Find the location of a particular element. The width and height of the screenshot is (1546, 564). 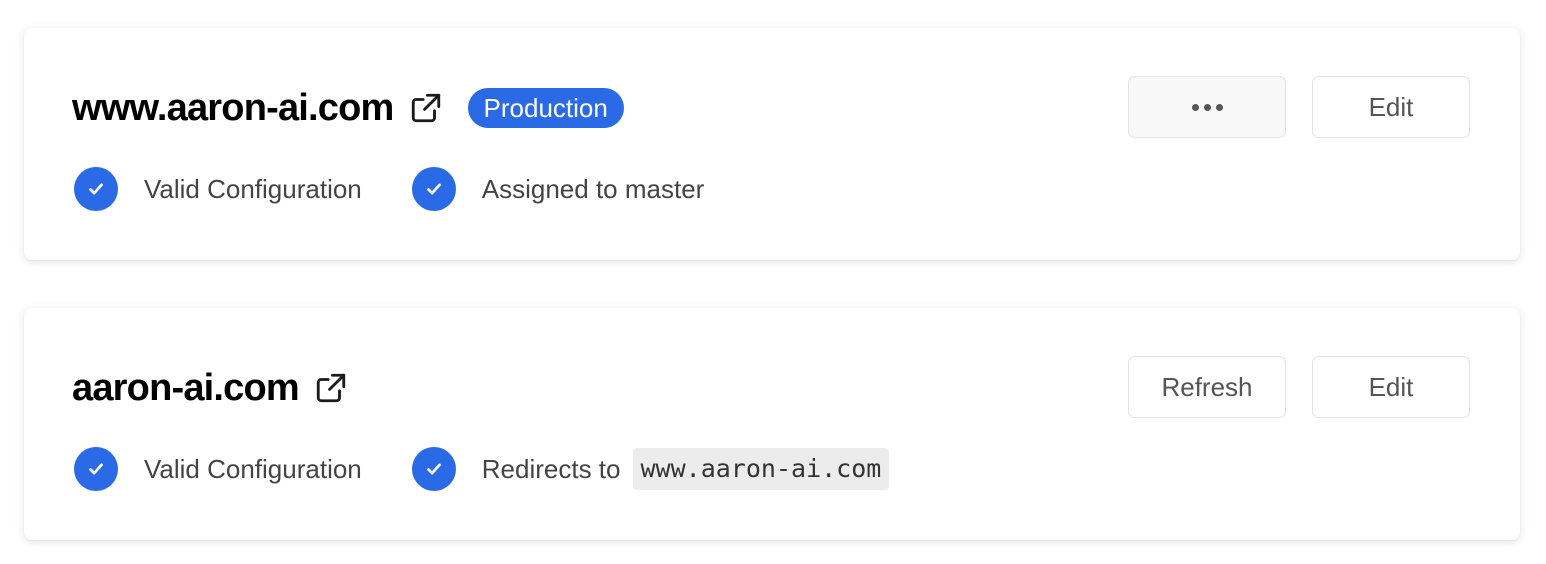

redirect-target-code: www.aaron-ai.com is located at coordinates (761, 469).